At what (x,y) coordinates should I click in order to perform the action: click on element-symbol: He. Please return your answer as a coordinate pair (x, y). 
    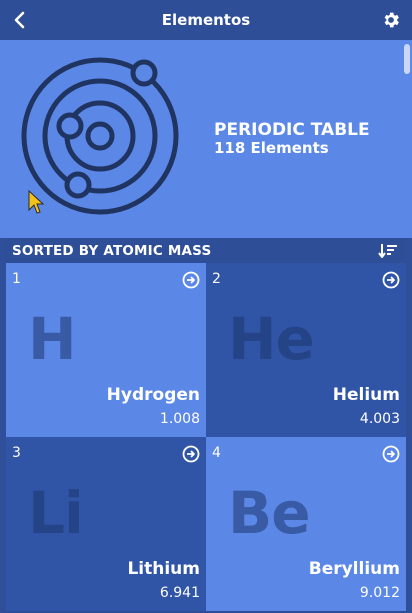
    Looking at the image, I should click on (271, 339).